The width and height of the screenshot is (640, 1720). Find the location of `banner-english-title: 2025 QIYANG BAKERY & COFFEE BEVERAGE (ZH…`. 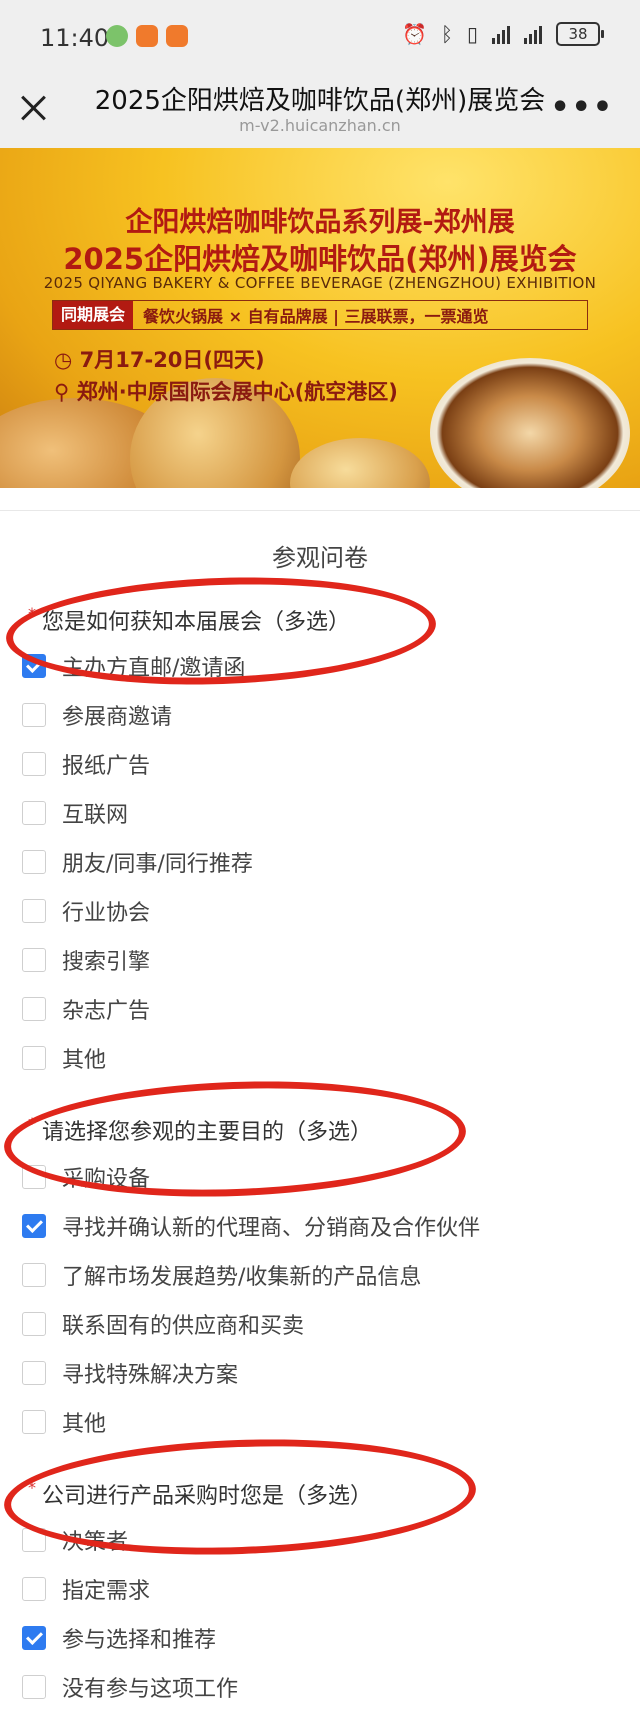

banner-english-title: 2025 QIYANG BAKERY & COFFEE BEVERAGE (ZH… is located at coordinates (320, 283).